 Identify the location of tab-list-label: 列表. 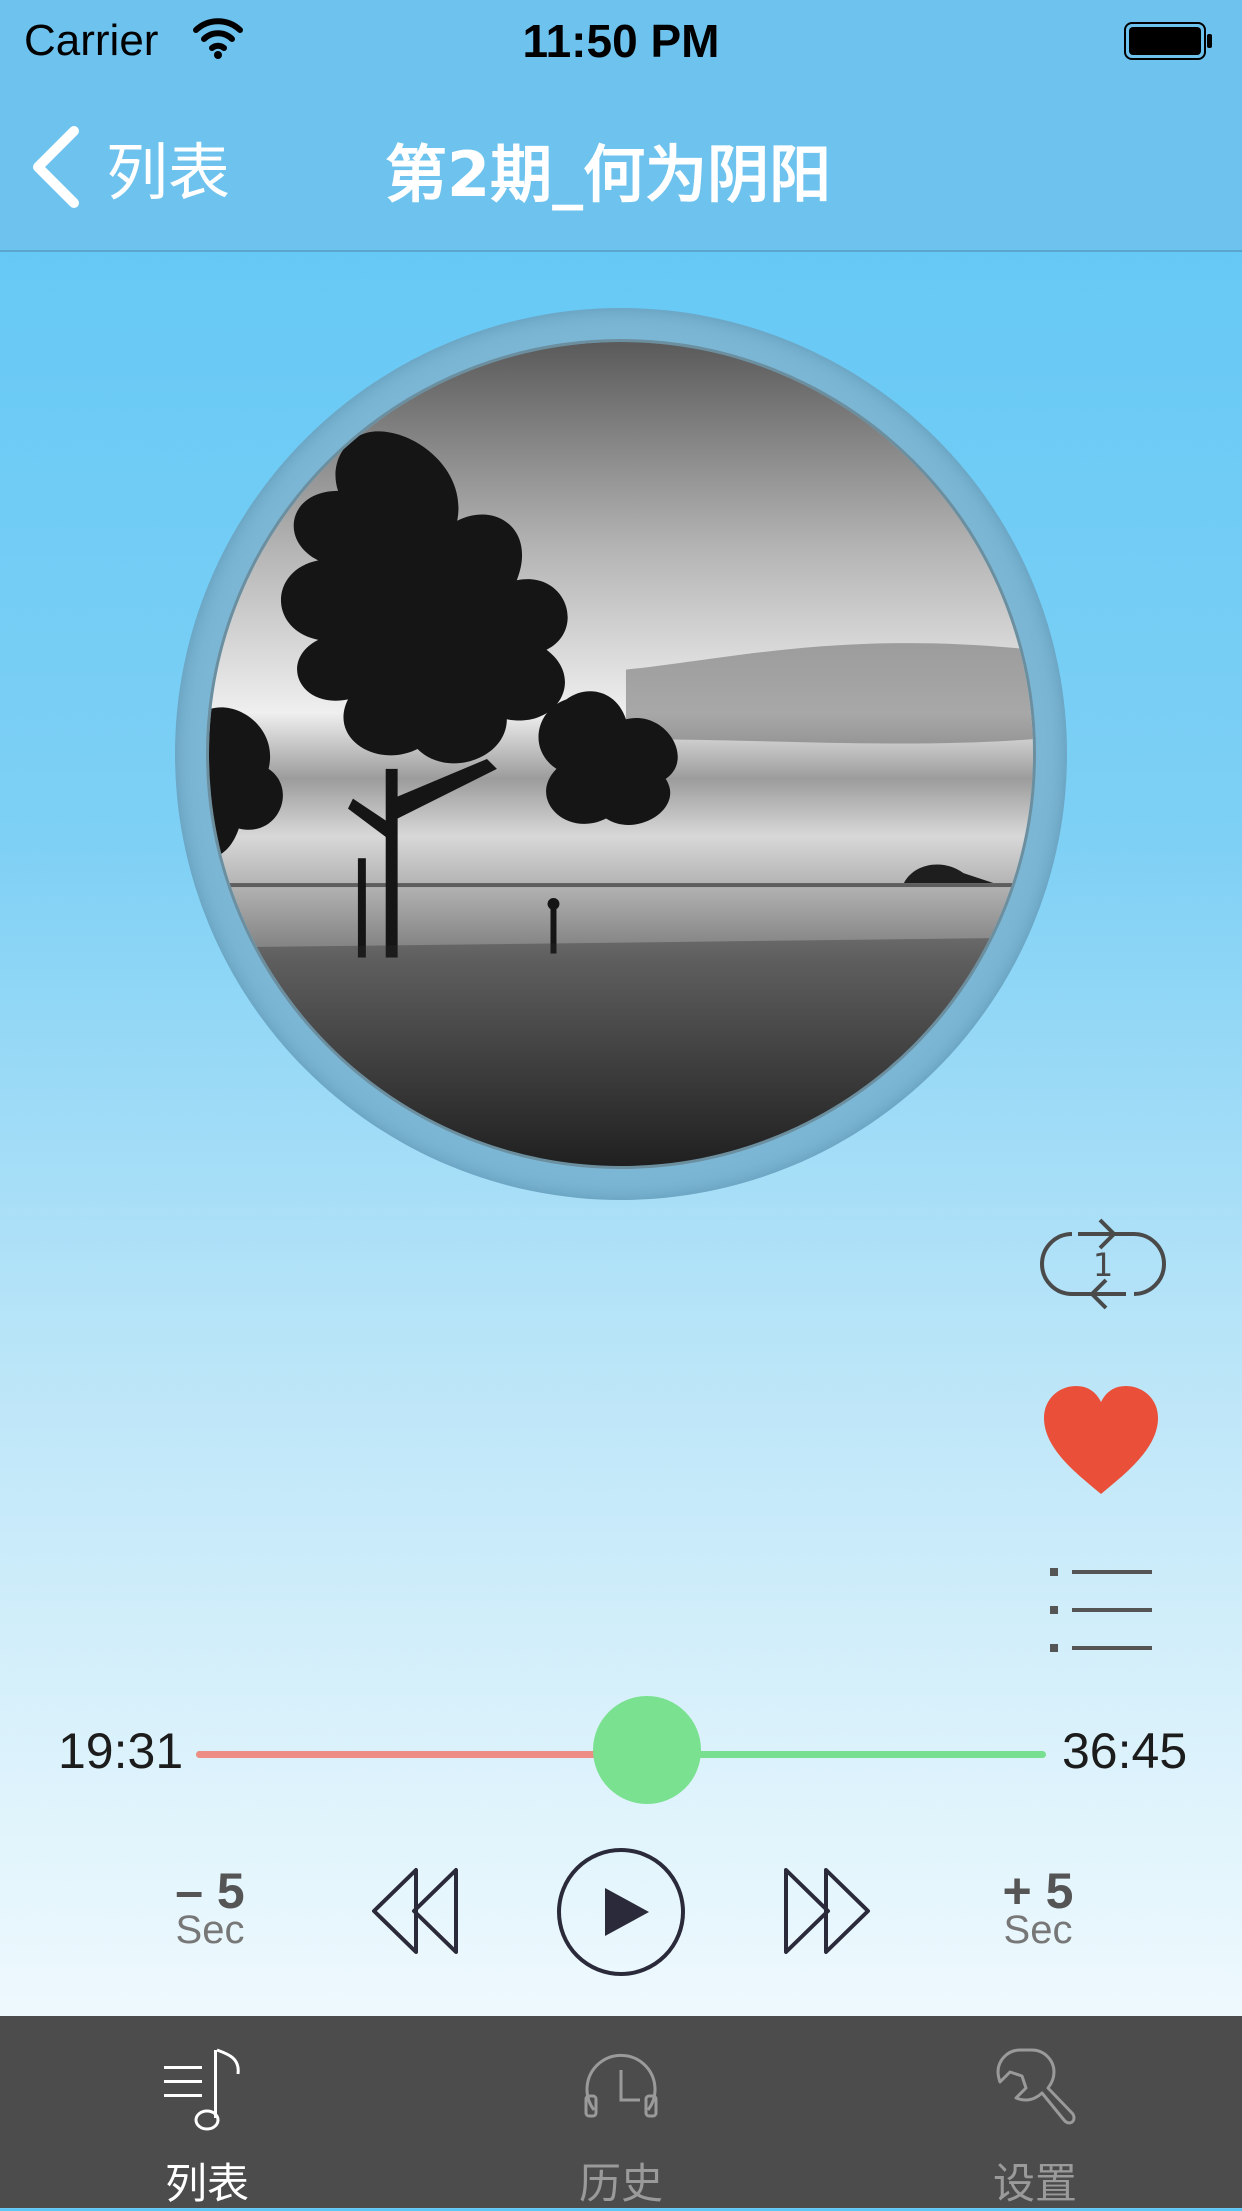
(206, 2183).